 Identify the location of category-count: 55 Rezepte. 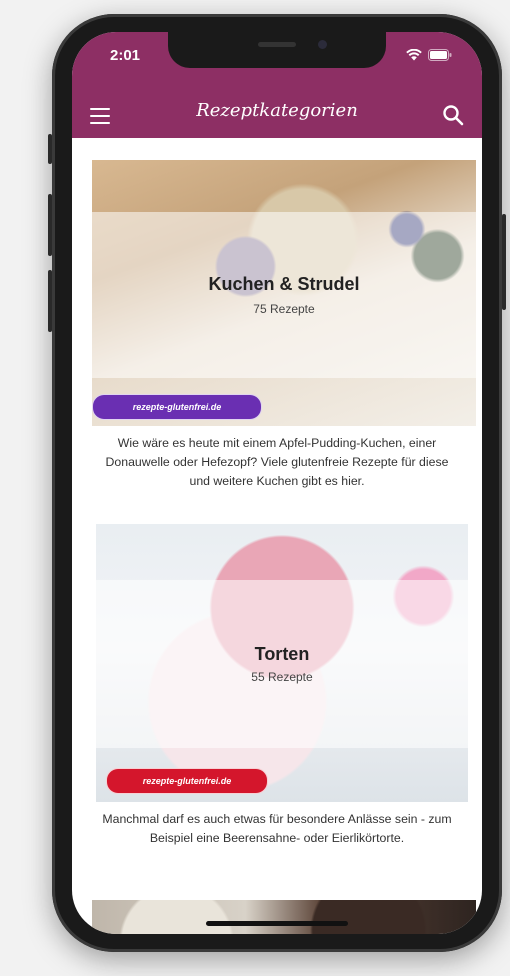
(282, 677).